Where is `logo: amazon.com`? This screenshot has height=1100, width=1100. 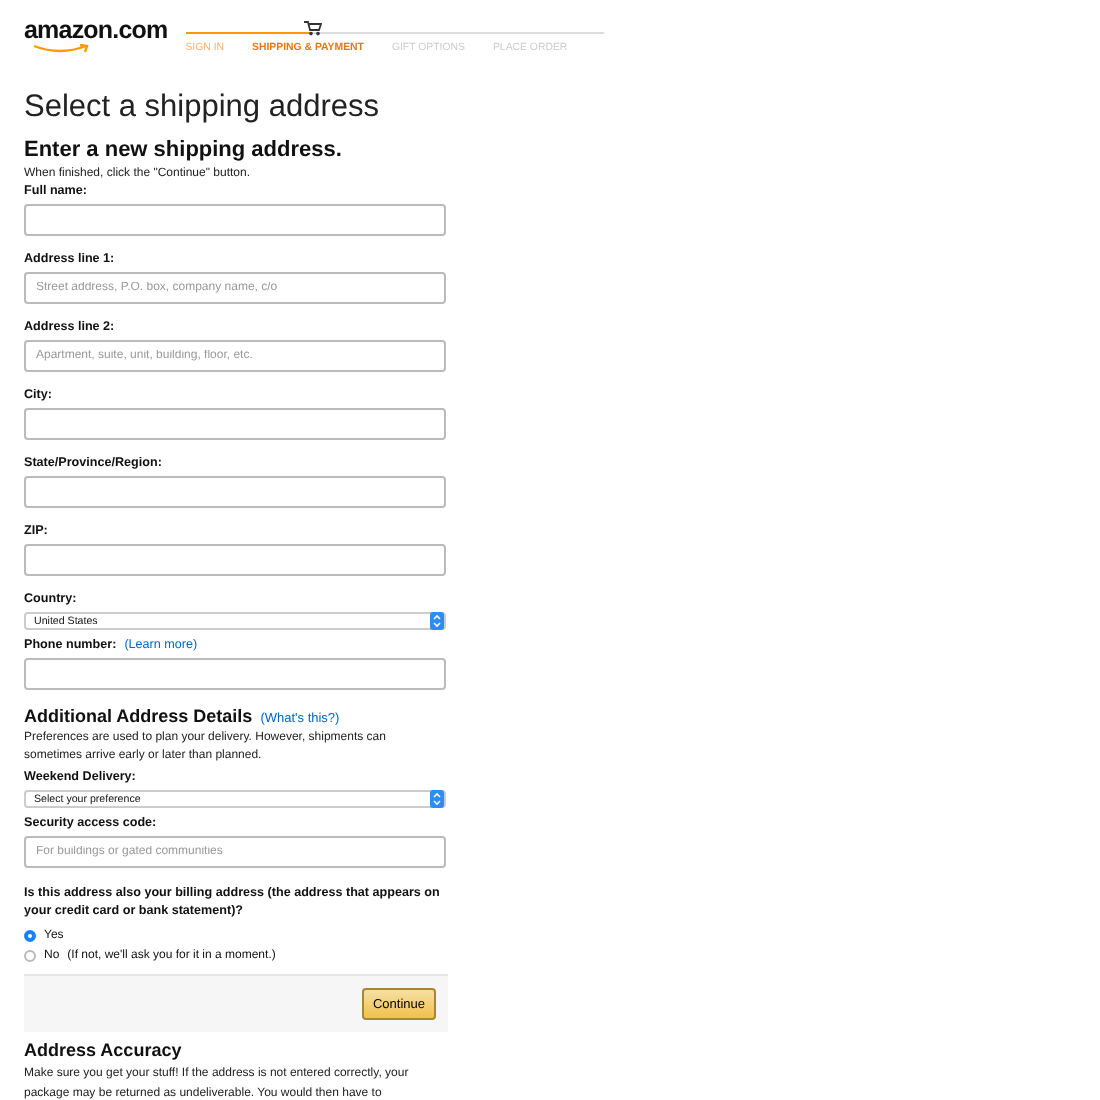
logo: amazon.com is located at coordinates (96, 30).